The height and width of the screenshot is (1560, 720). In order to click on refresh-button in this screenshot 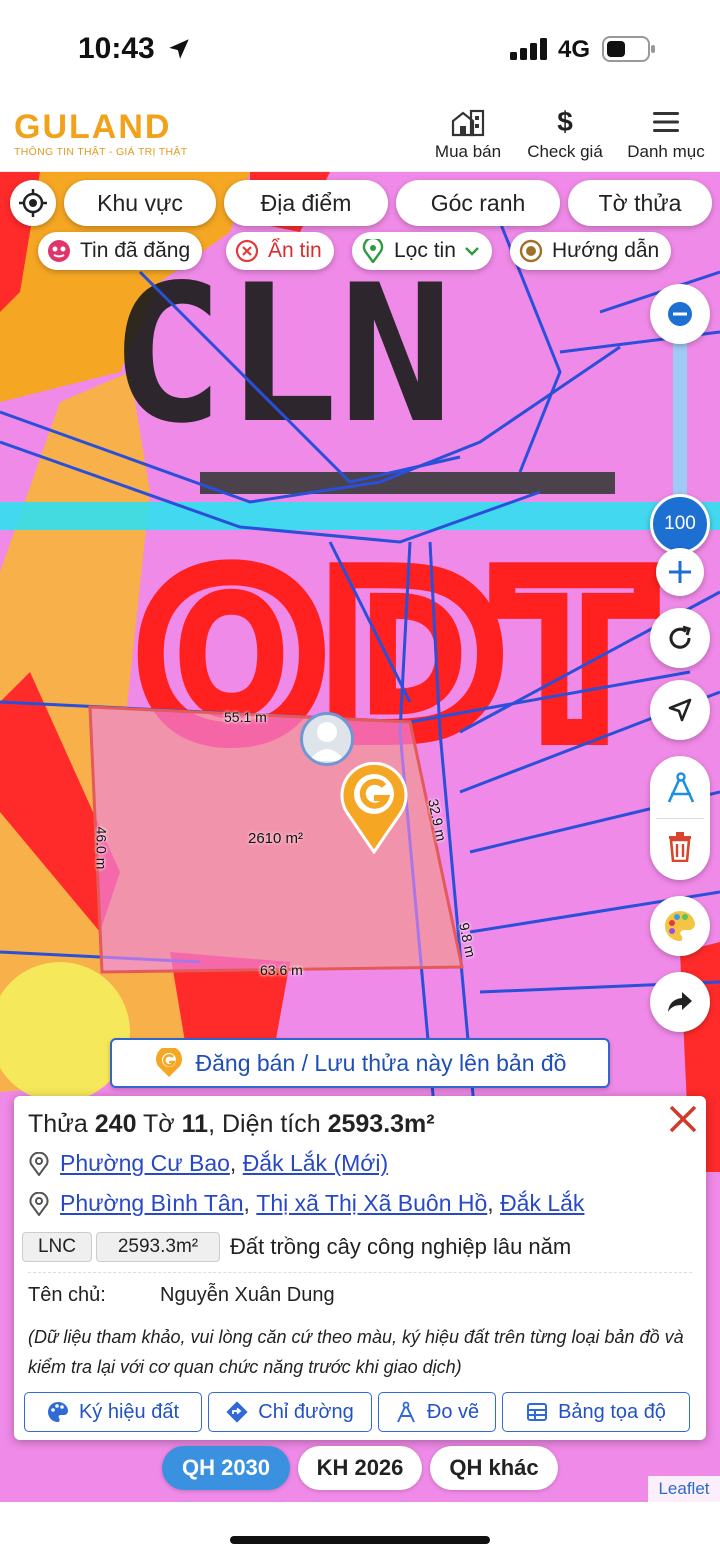, I will do `click(680, 638)`.